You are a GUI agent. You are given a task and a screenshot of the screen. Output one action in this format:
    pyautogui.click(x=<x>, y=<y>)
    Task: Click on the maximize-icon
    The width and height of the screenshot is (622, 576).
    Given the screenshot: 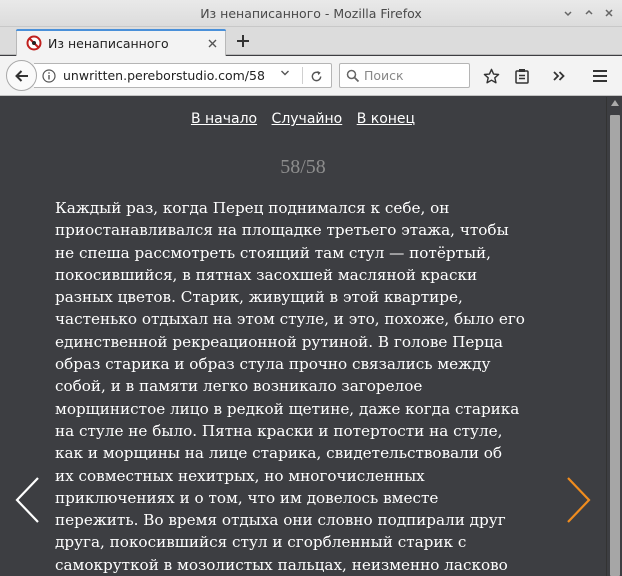 What is the action you would take?
    pyautogui.click(x=588, y=12)
    